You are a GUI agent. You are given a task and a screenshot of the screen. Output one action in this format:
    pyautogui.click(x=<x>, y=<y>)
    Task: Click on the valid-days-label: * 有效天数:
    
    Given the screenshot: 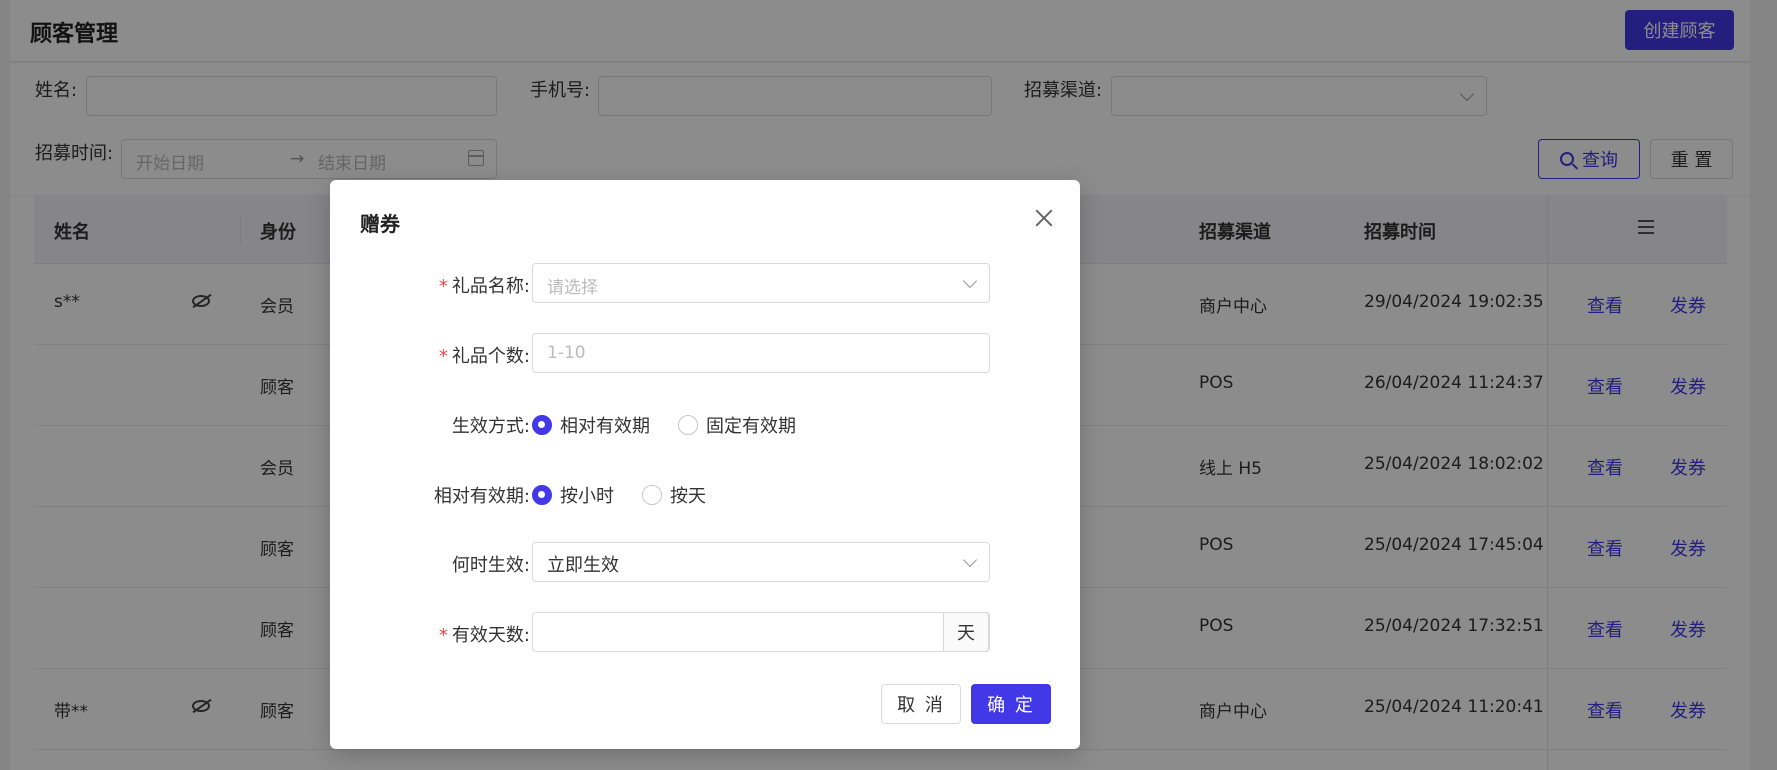 What is the action you would take?
    pyautogui.click(x=430, y=634)
    